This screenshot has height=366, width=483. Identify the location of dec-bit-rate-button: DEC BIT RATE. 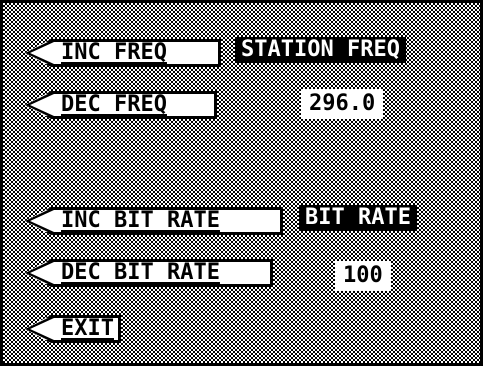
(149, 273).